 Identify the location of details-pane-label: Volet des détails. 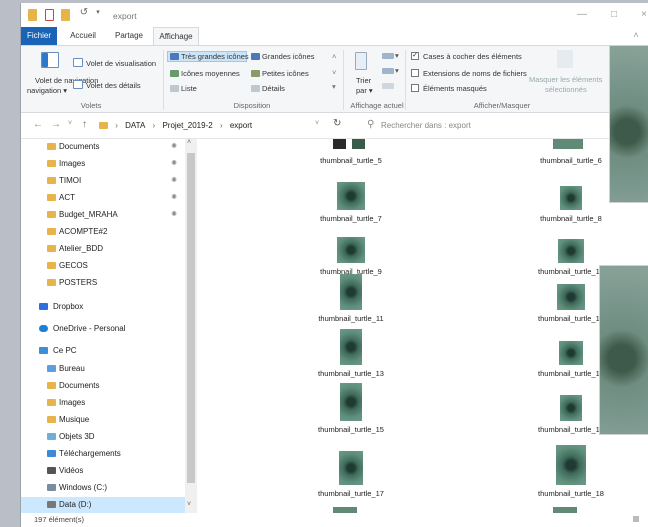
(113, 85).